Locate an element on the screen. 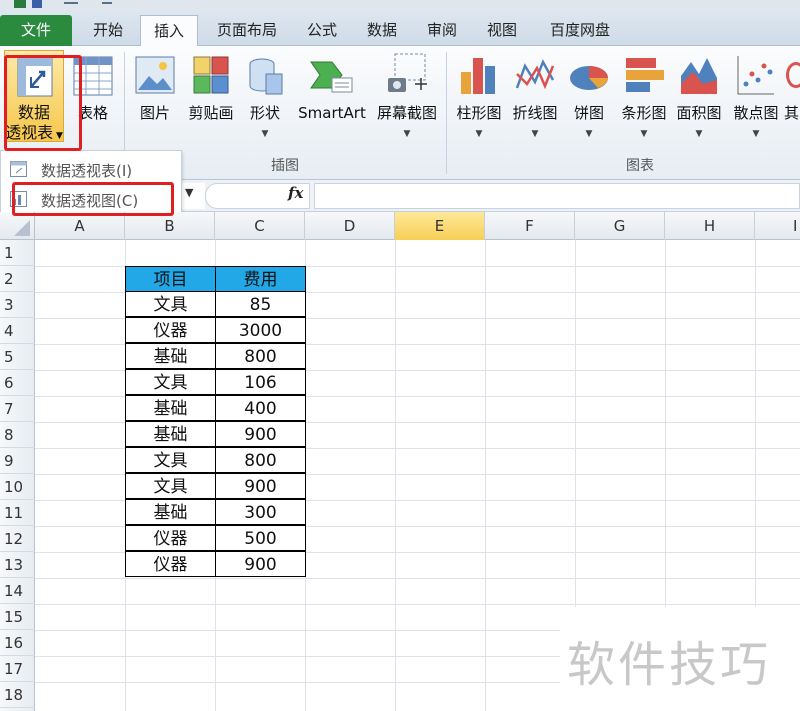 The height and width of the screenshot is (711, 800). highlight-pivot-chart-item is located at coordinates (93, 199).